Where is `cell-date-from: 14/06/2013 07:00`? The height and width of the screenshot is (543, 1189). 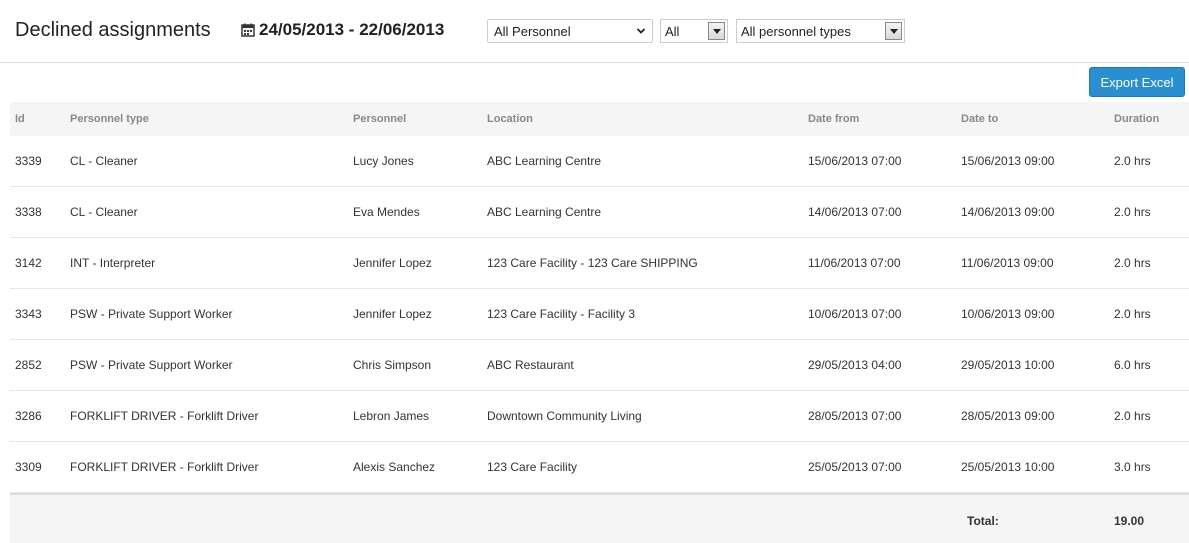
cell-date-from: 14/06/2013 07:00 is located at coordinates (855, 212).